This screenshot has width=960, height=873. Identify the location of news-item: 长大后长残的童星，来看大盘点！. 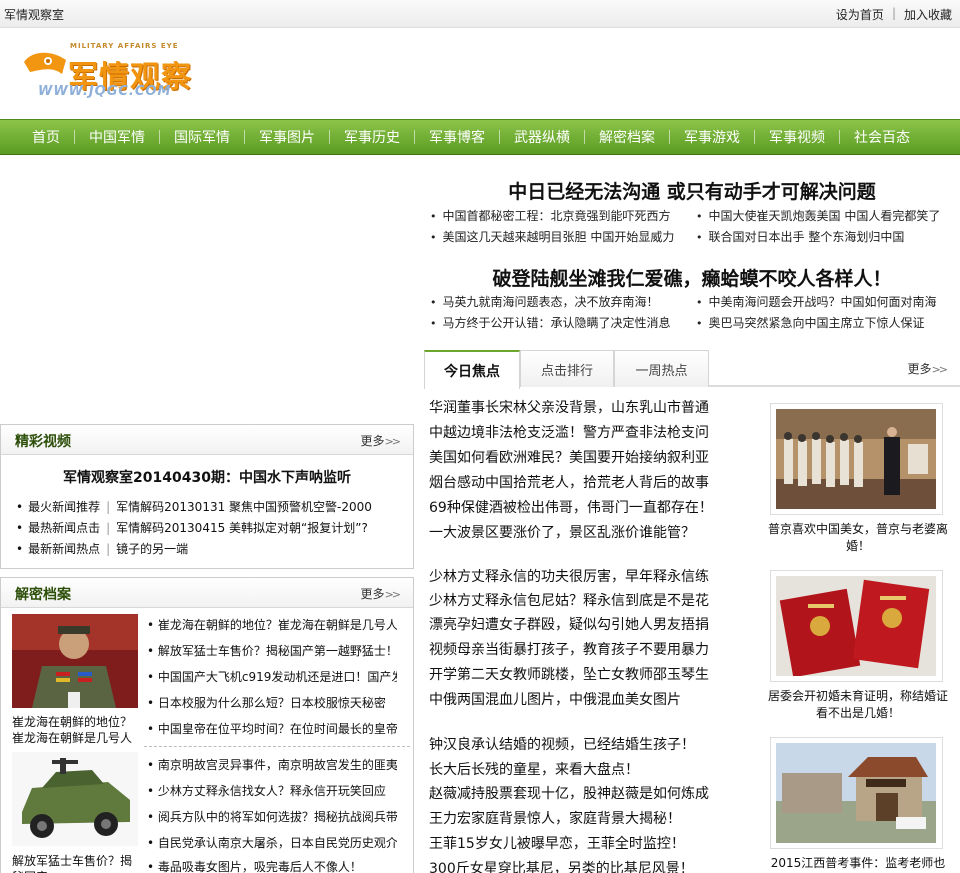
(574, 769).